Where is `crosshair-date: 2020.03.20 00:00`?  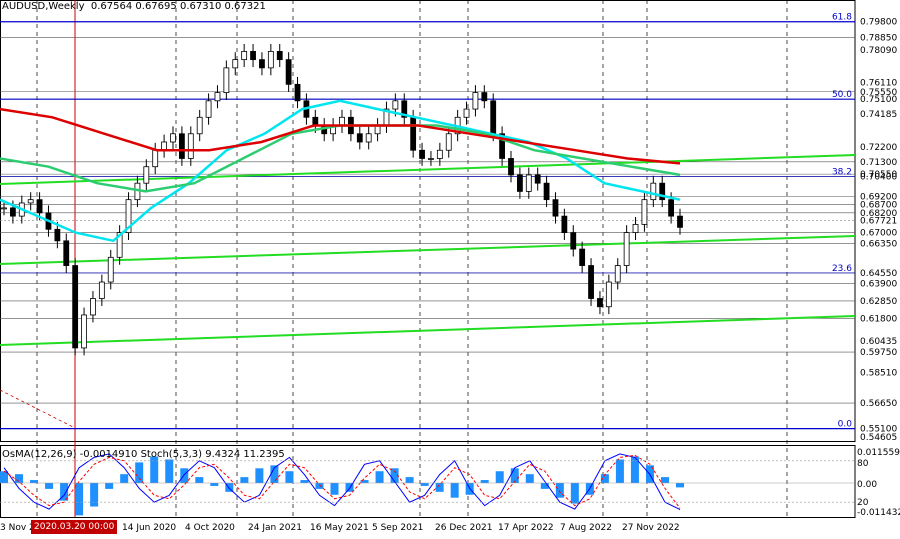 crosshair-date: 2020.03.20 00:00 is located at coordinates (74, 527).